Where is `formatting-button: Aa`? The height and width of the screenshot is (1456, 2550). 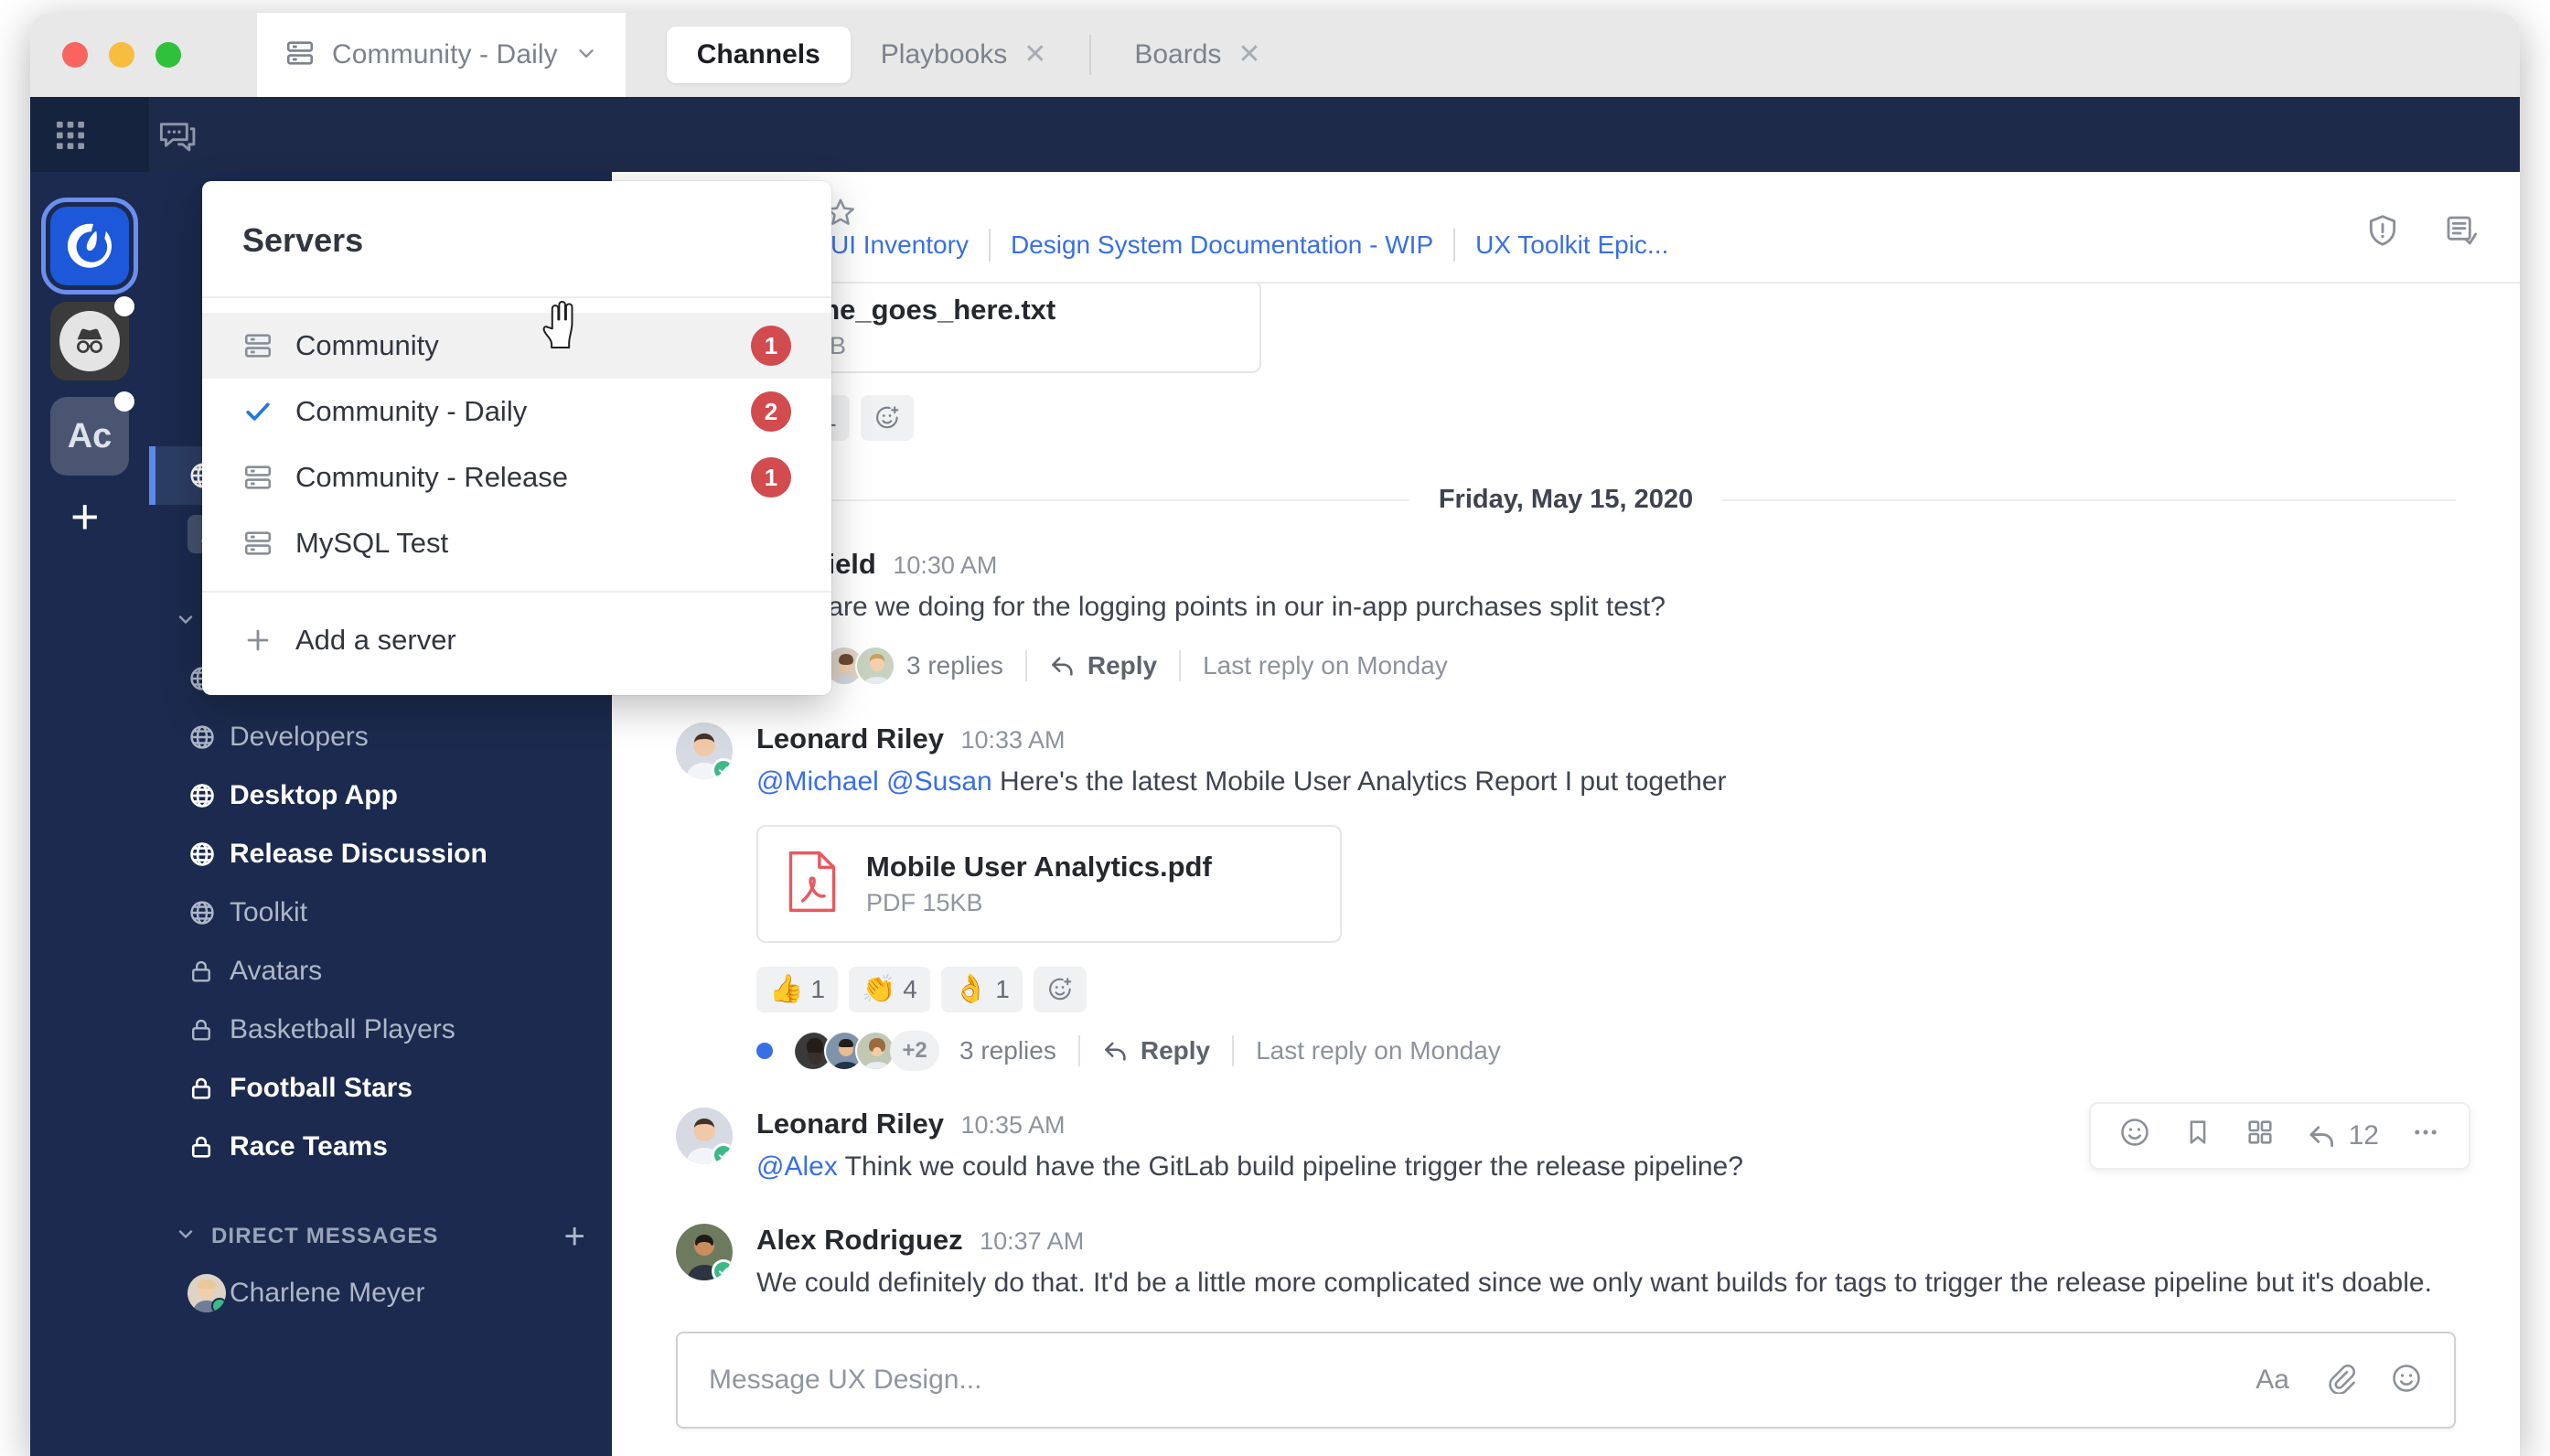
formatting-button: Aa is located at coordinates (2272, 1380).